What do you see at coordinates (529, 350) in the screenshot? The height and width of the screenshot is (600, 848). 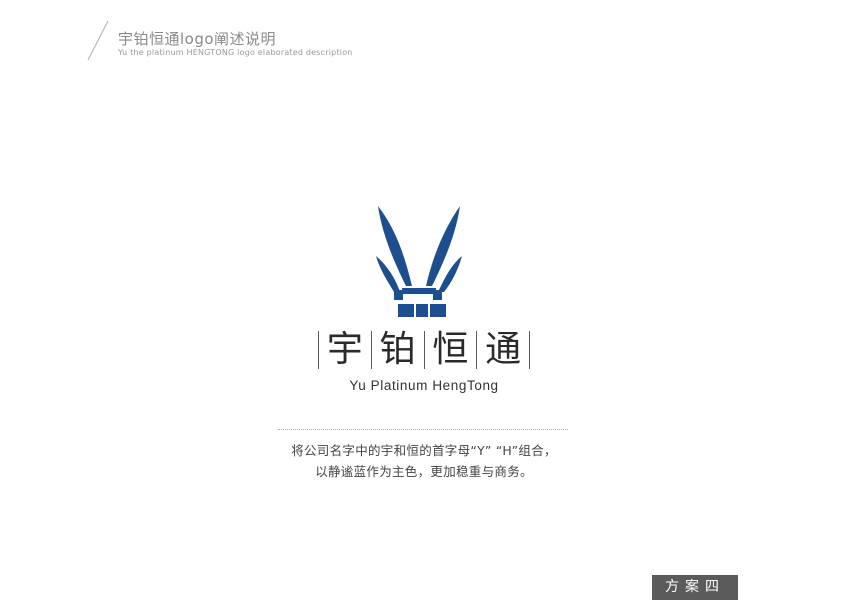 I see `brand-divider` at bounding box center [529, 350].